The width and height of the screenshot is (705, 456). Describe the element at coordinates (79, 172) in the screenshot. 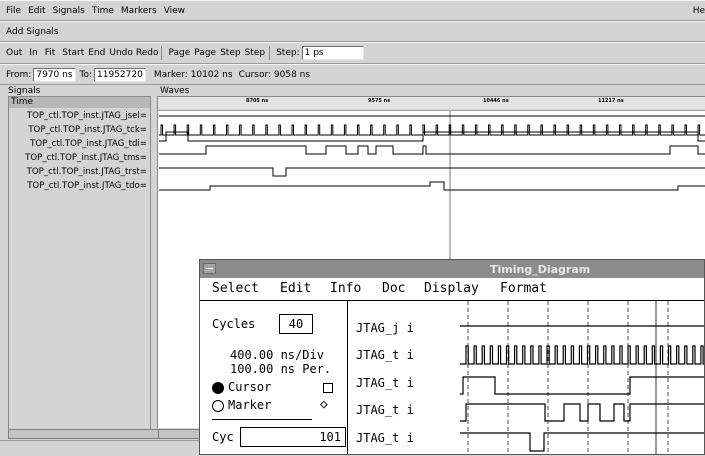

I see `signal-name-trst: TOP_ctl.TOP_inst.JTAG_trst=` at that location.